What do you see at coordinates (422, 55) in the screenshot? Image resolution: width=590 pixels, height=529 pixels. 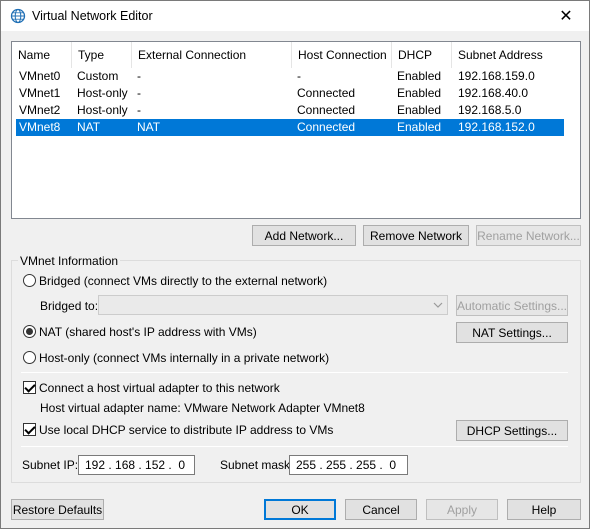 I see `column-header-dhcp: DHCP` at bounding box center [422, 55].